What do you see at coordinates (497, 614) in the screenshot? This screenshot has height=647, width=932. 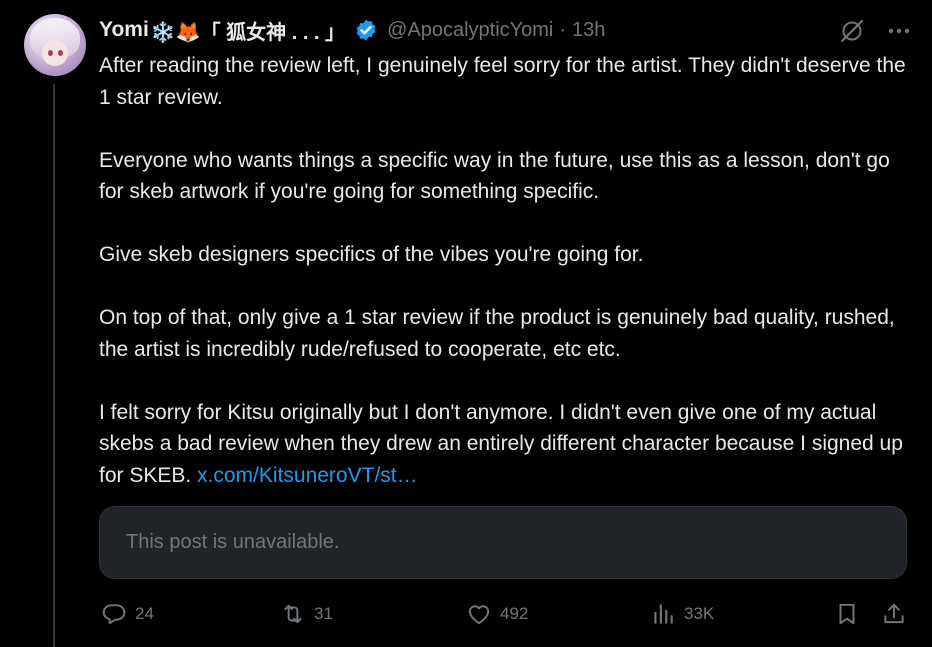 I see `like-button: 492` at bounding box center [497, 614].